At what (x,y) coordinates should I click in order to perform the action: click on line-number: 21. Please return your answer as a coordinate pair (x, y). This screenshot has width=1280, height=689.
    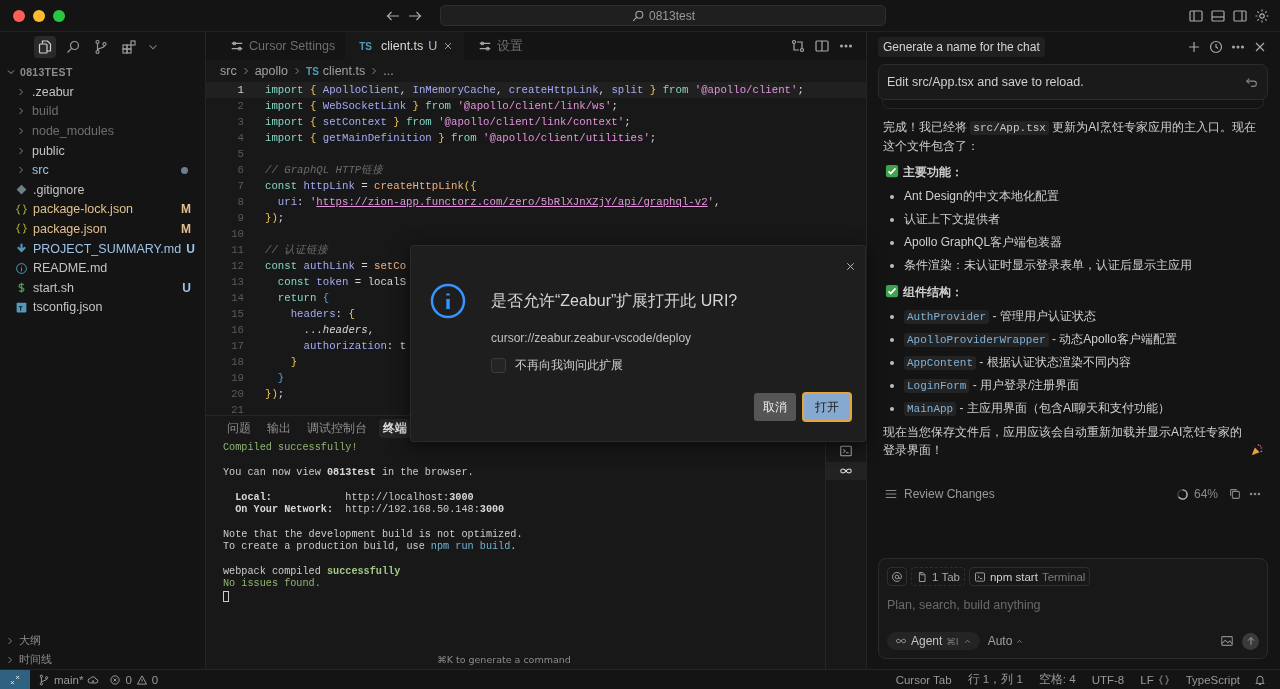
    Looking at the image, I should click on (237, 409).